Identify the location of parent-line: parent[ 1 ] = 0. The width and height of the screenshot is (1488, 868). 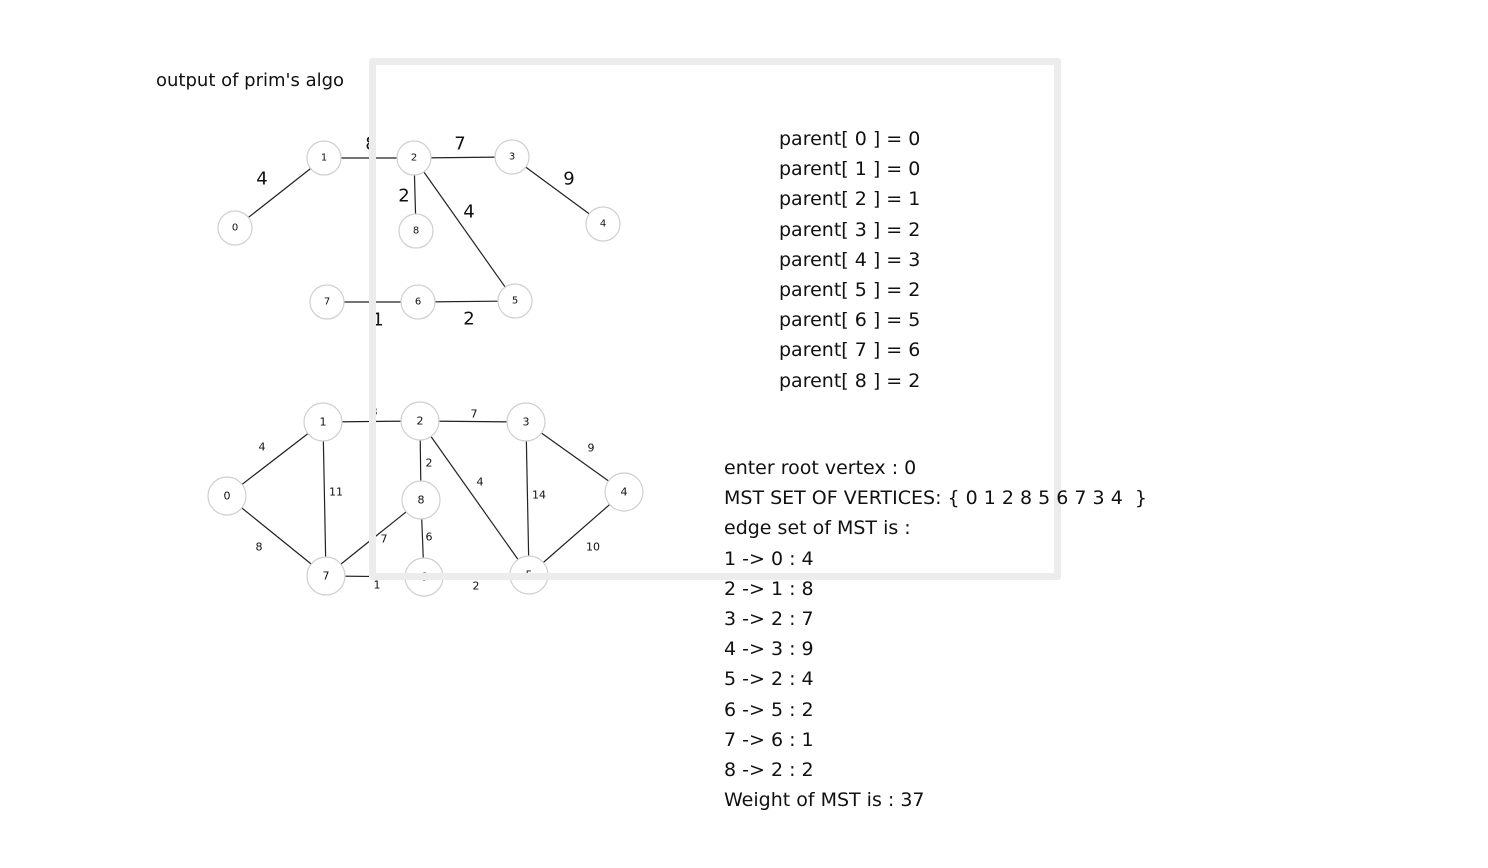
(850, 169).